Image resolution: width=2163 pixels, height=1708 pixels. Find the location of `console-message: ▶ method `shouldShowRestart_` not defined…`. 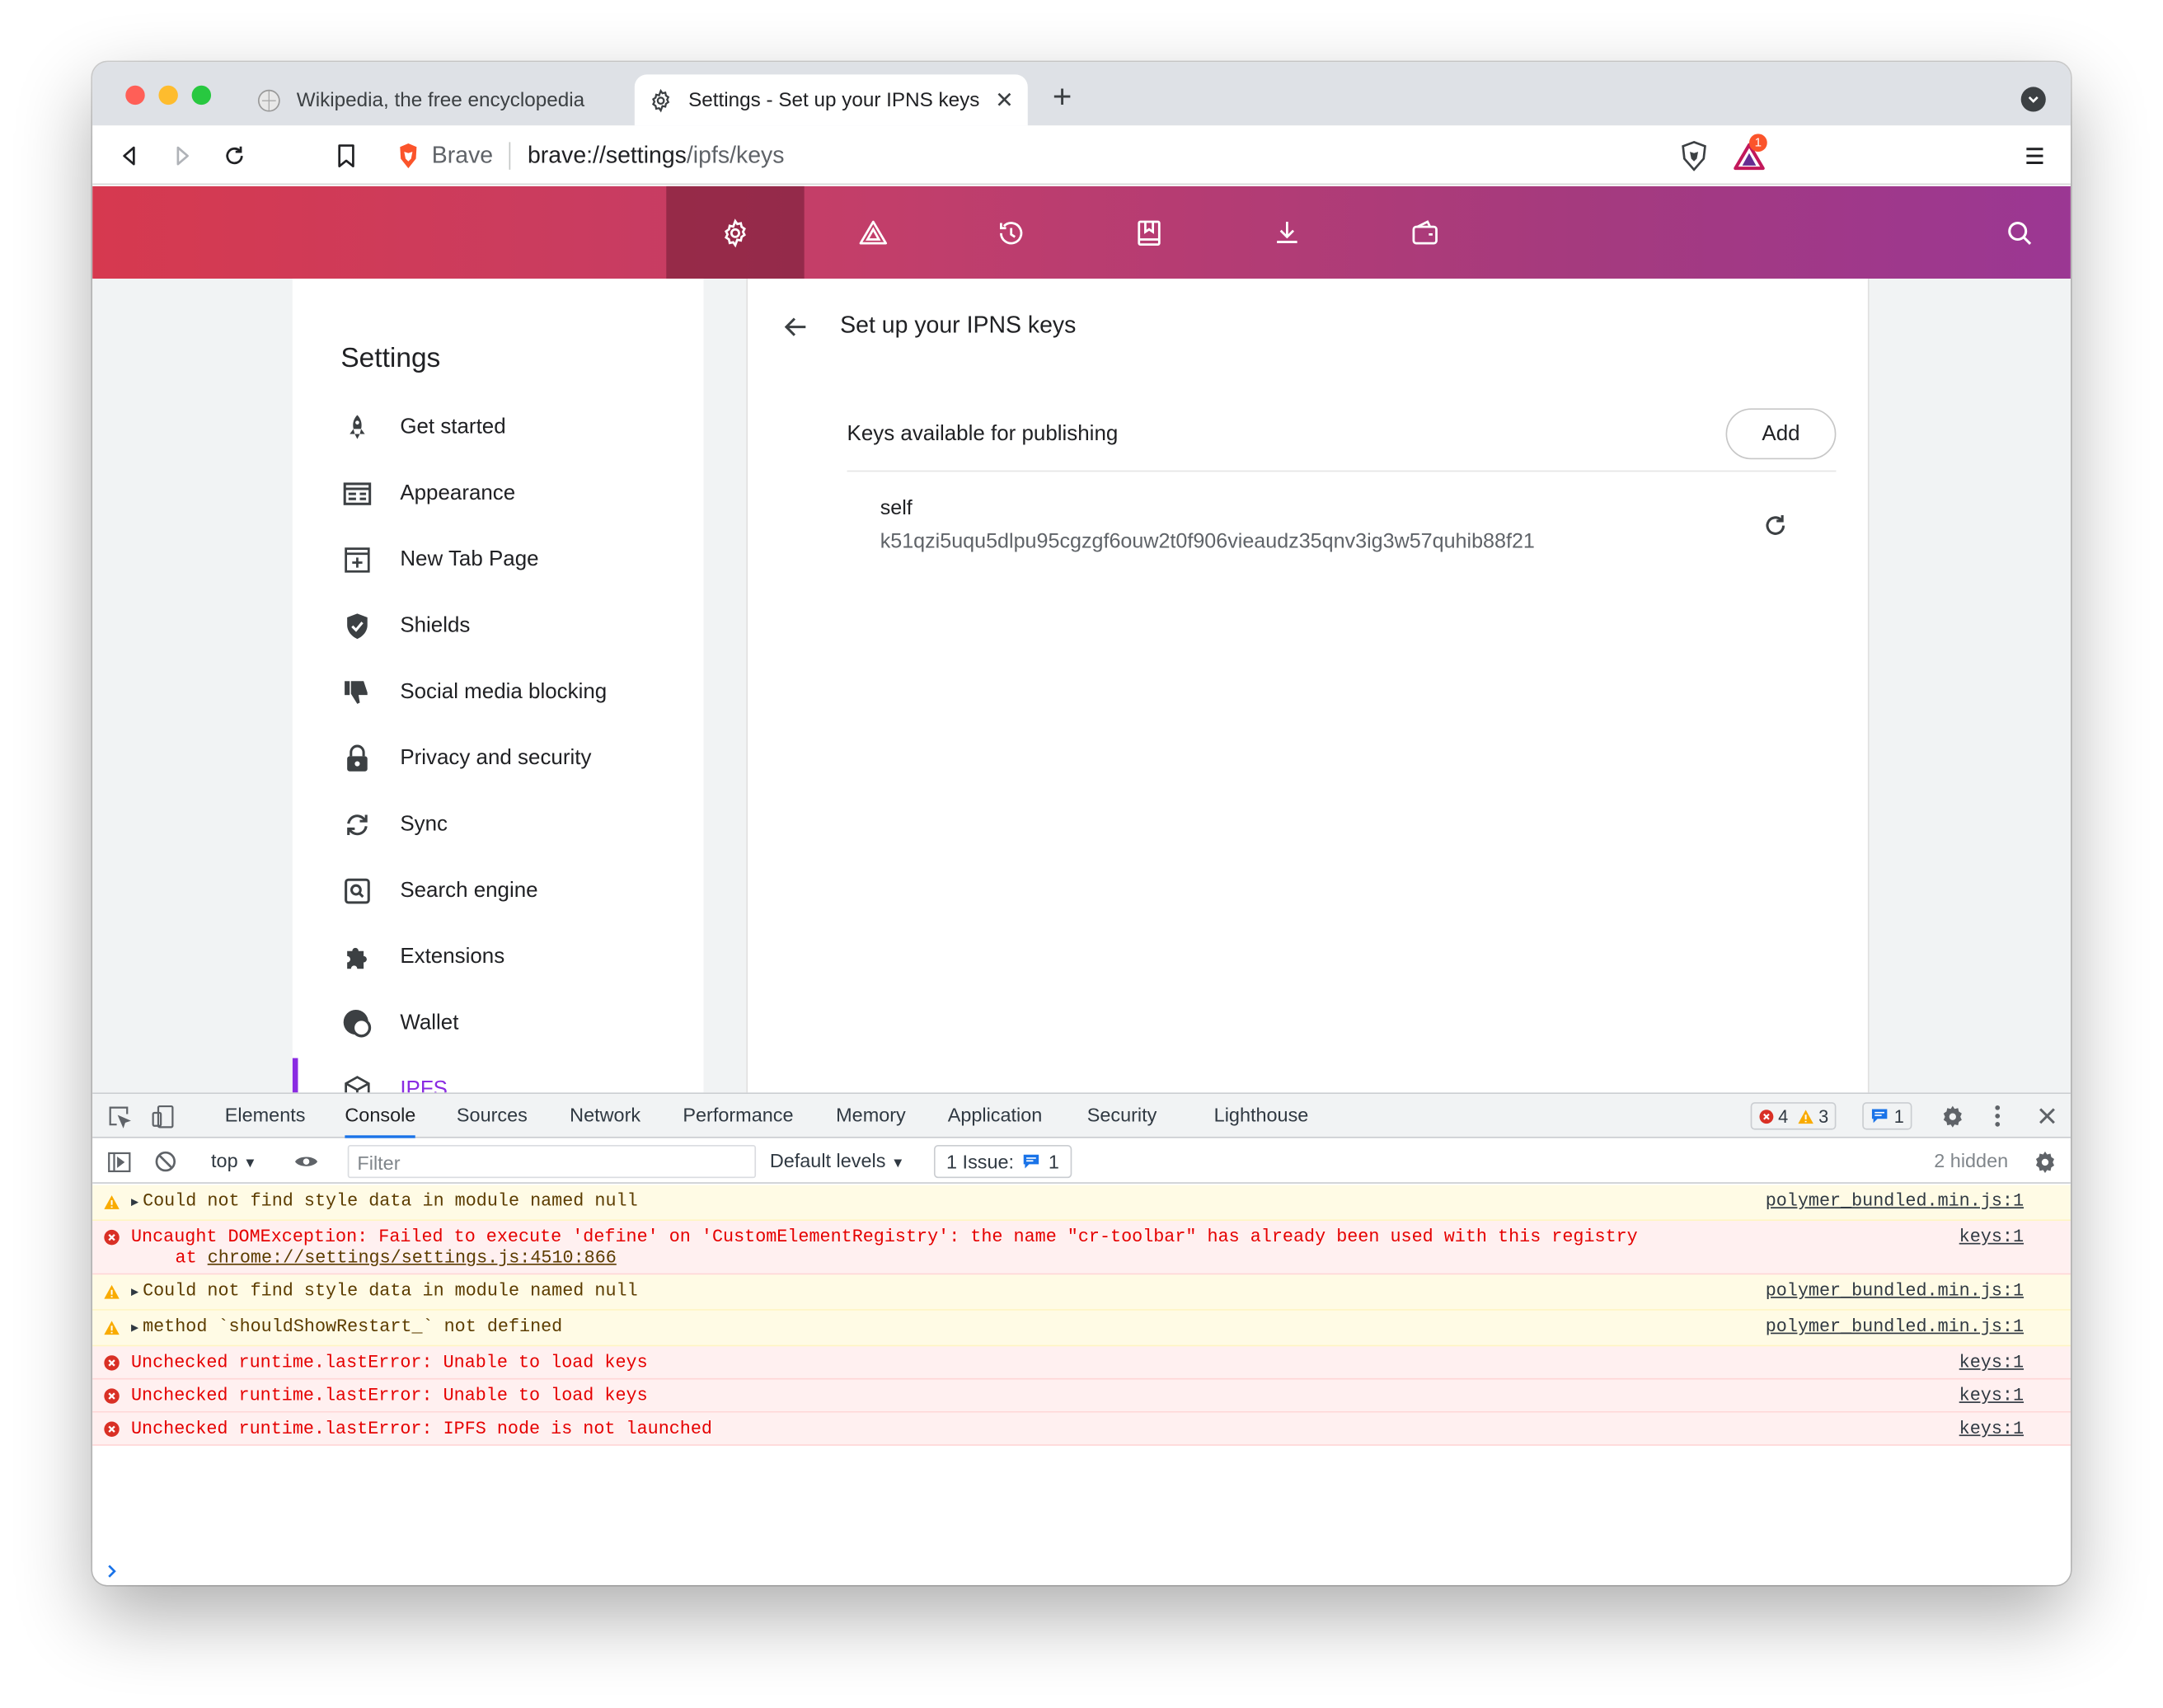

console-message: ▶ method `shouldShowRestart_` not defined… is located at coordinates (1081, 1328).